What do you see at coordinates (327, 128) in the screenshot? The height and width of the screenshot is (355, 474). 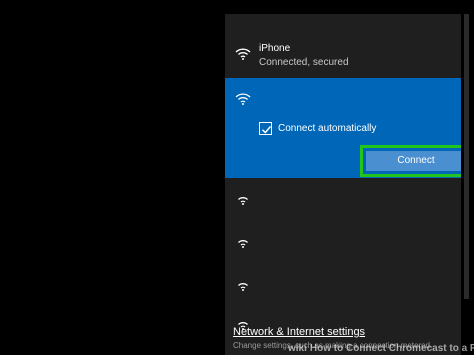 I see `connect-automatically-label: Connect automatically` at bounding box center [327, 128].